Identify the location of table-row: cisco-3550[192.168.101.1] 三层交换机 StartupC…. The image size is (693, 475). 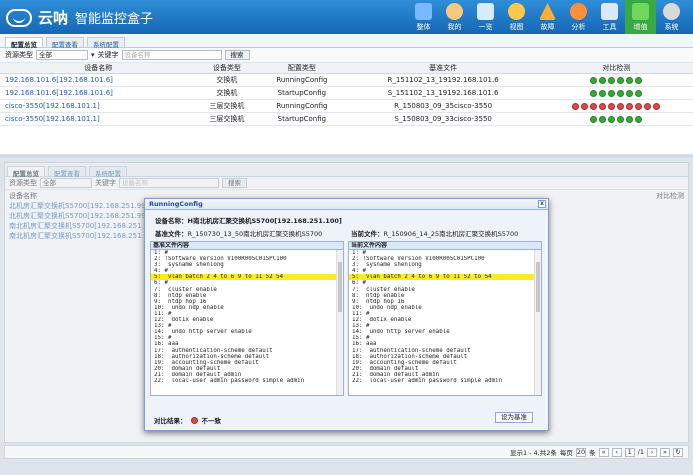
(346, 119).